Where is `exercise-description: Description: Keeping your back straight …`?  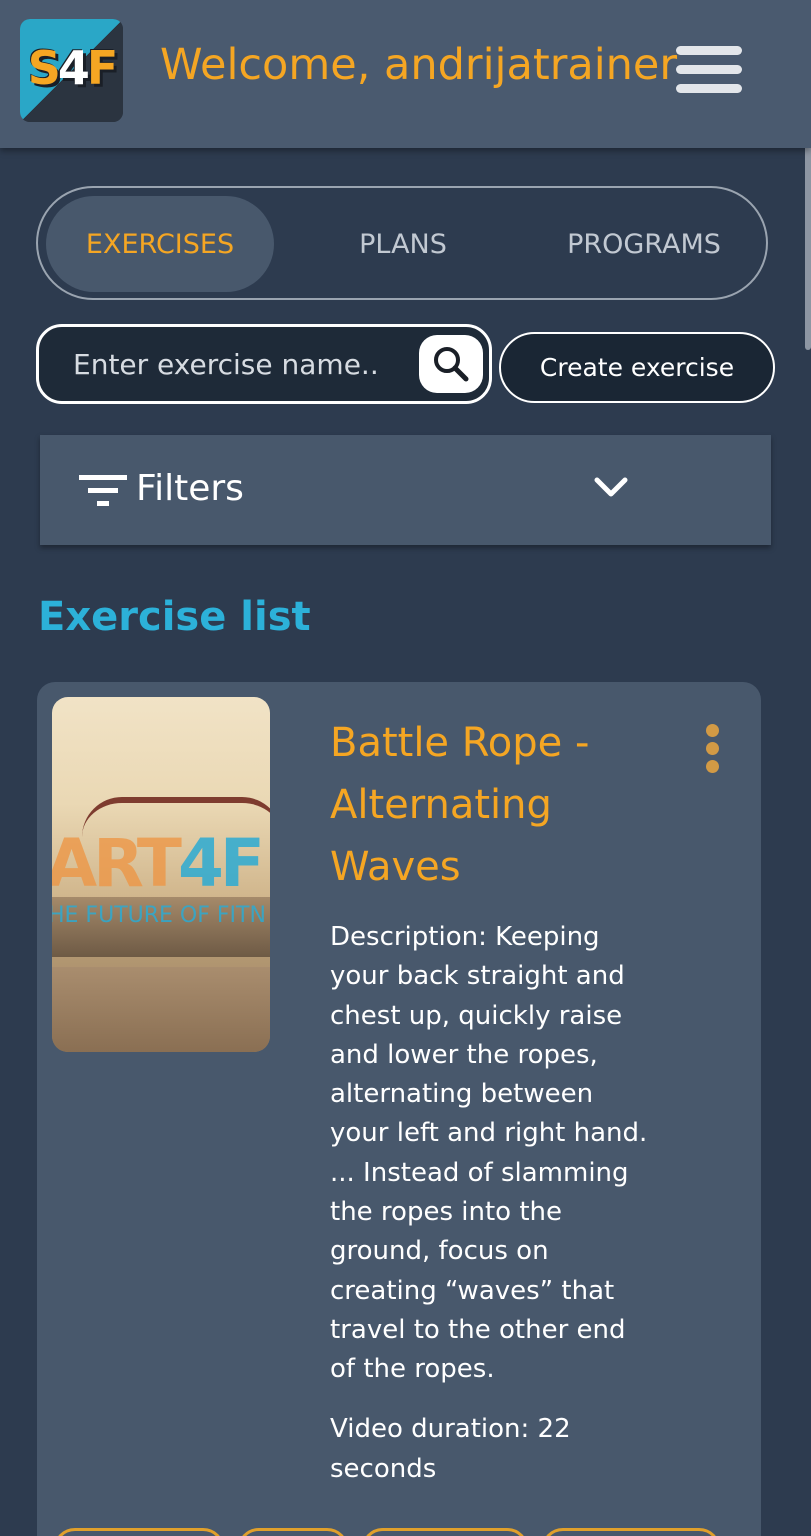 exercise-description: Description: Keeping your back straight … is located at coordinates (489, 1153).